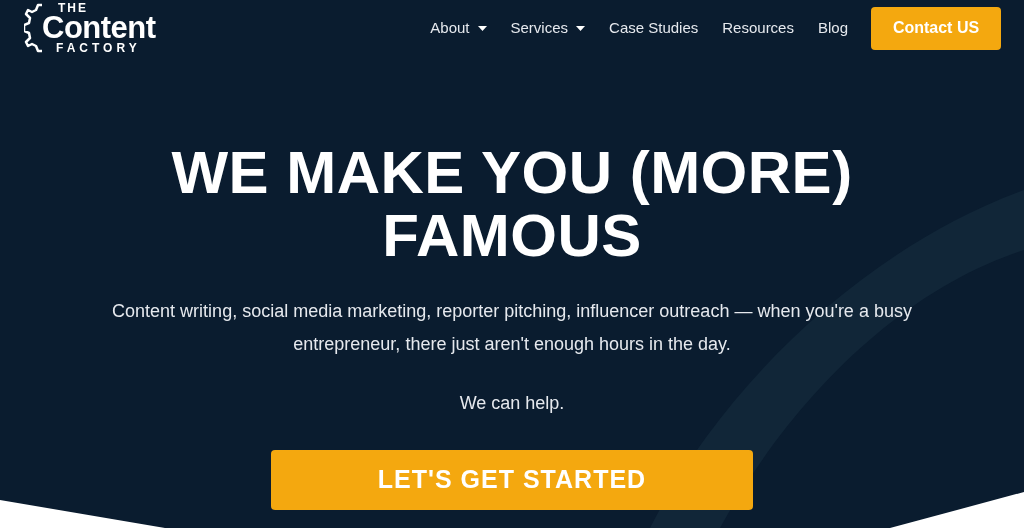 The image size is (1024, 528). What do you see at coordinates (99, 28) in the screenshot?
I see `logo-text: Content` at bounding box center [99, 28].